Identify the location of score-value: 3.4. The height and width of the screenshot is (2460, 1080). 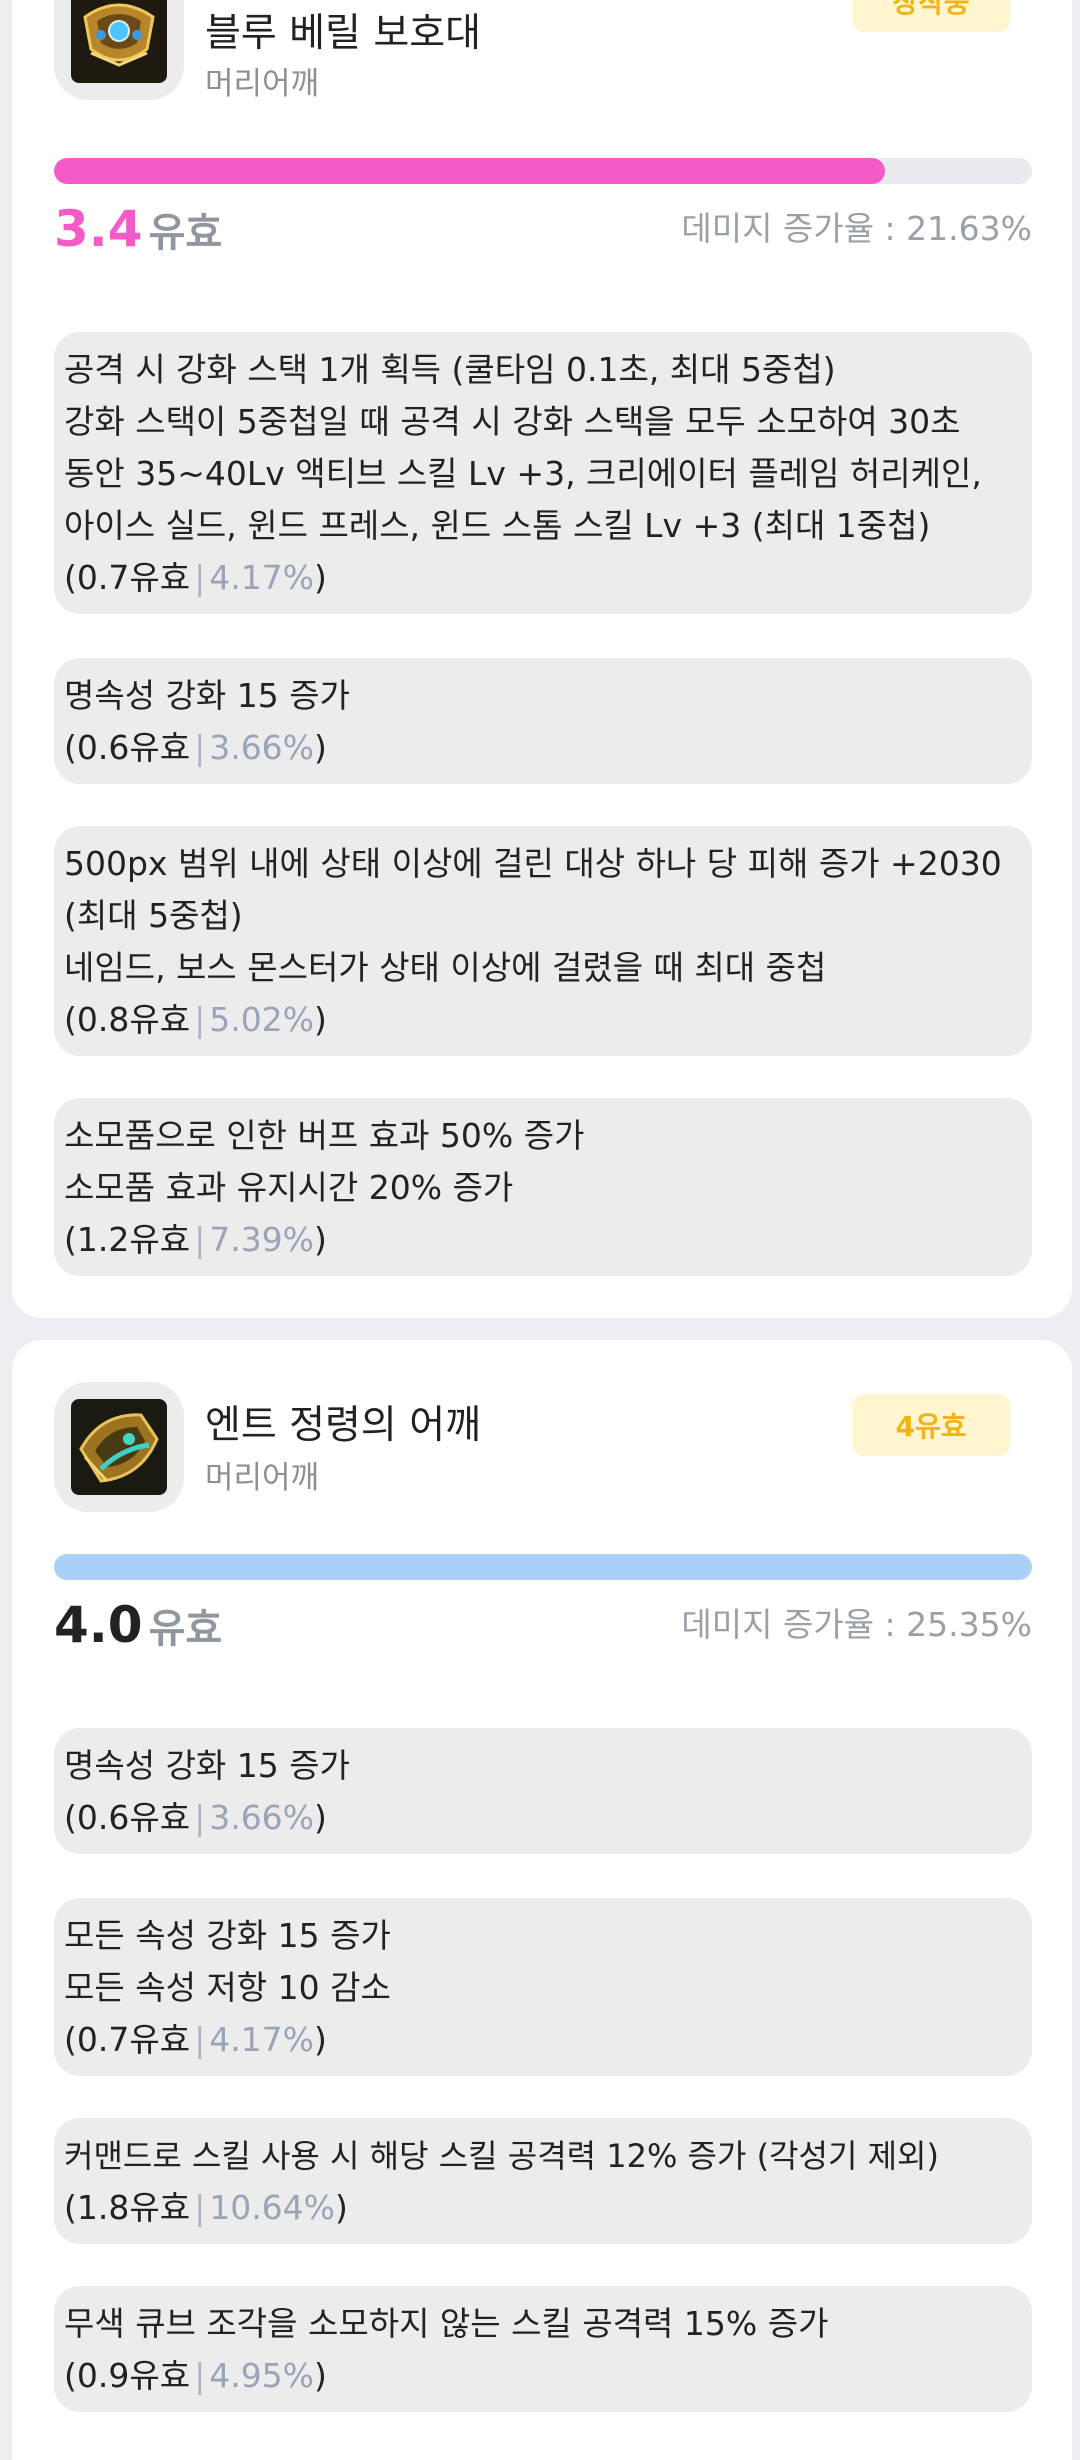
(98, 229).